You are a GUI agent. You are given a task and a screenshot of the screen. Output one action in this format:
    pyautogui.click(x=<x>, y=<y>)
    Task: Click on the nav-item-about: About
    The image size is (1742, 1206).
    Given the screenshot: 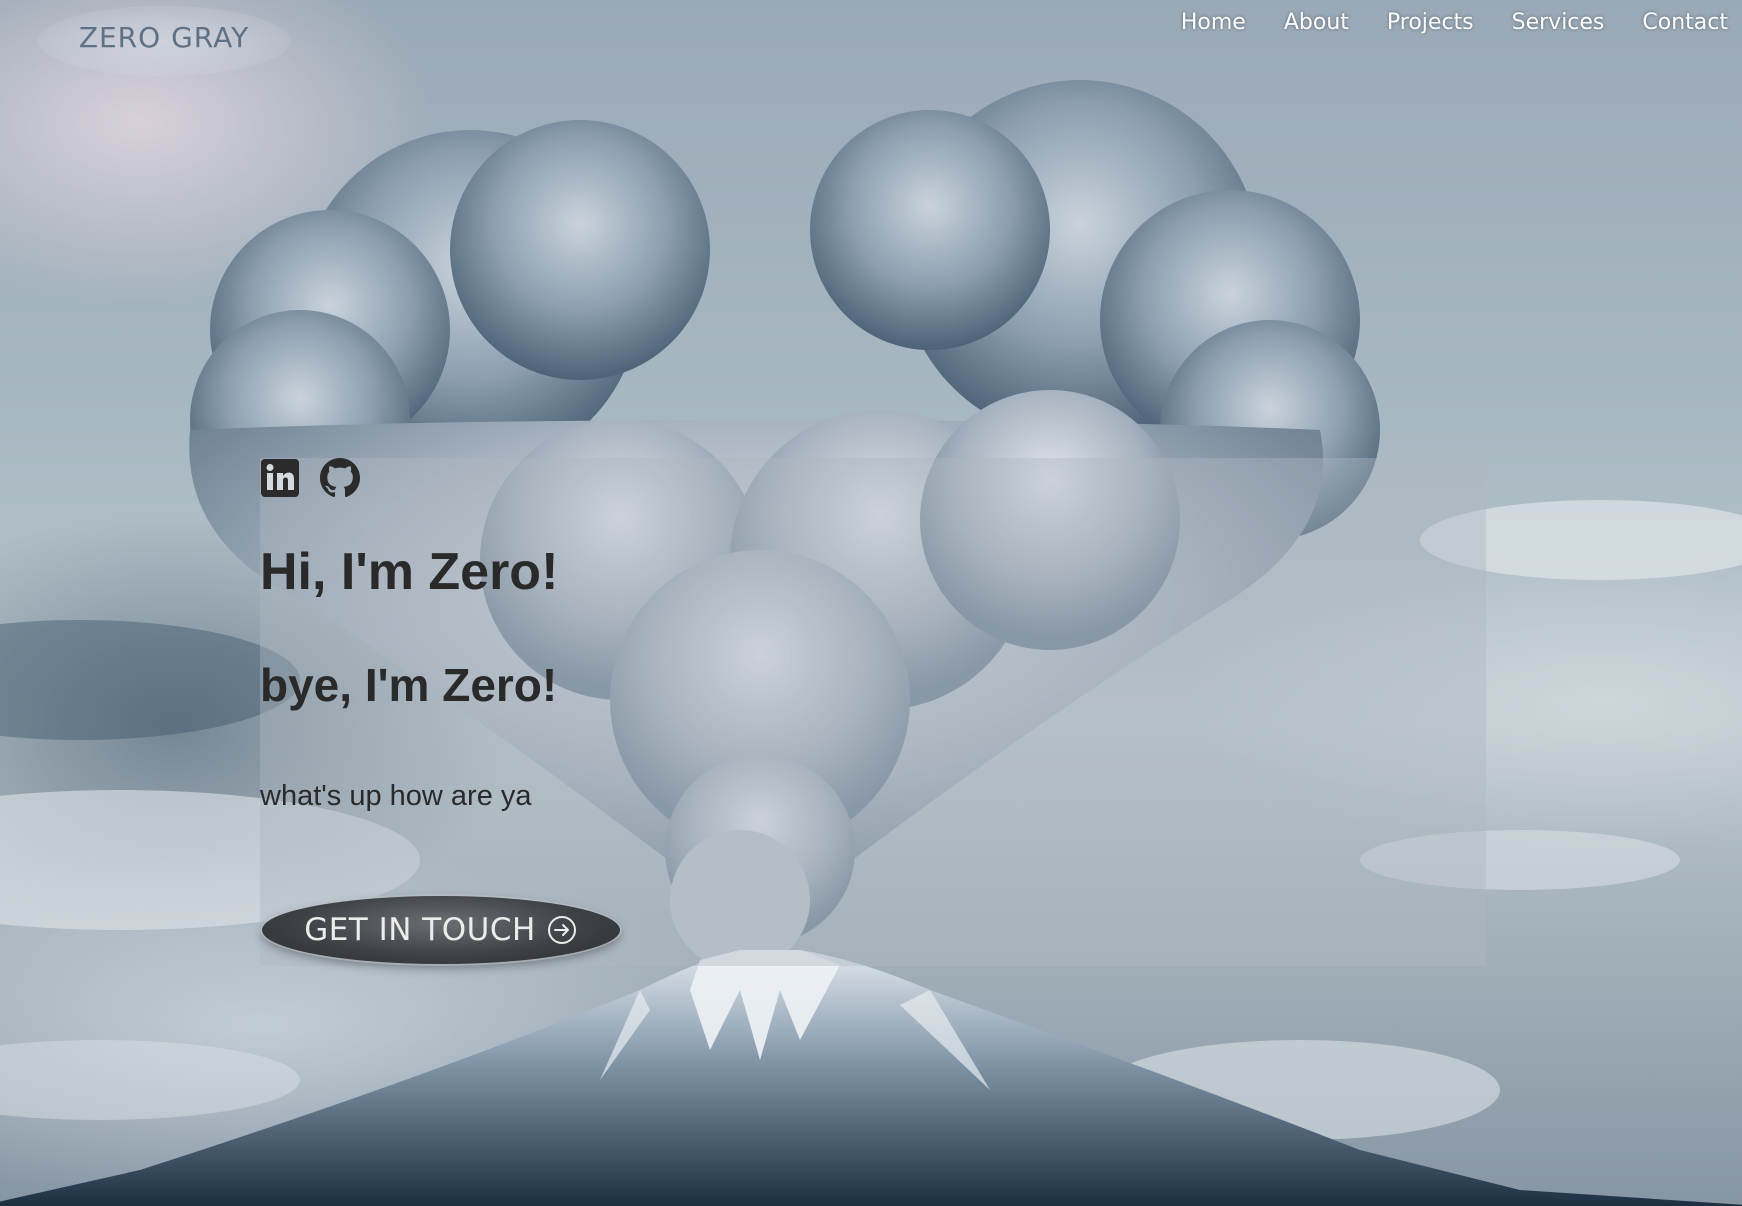 What is the action you would take?
    pyautogui.click(x=1316, y=22)
    